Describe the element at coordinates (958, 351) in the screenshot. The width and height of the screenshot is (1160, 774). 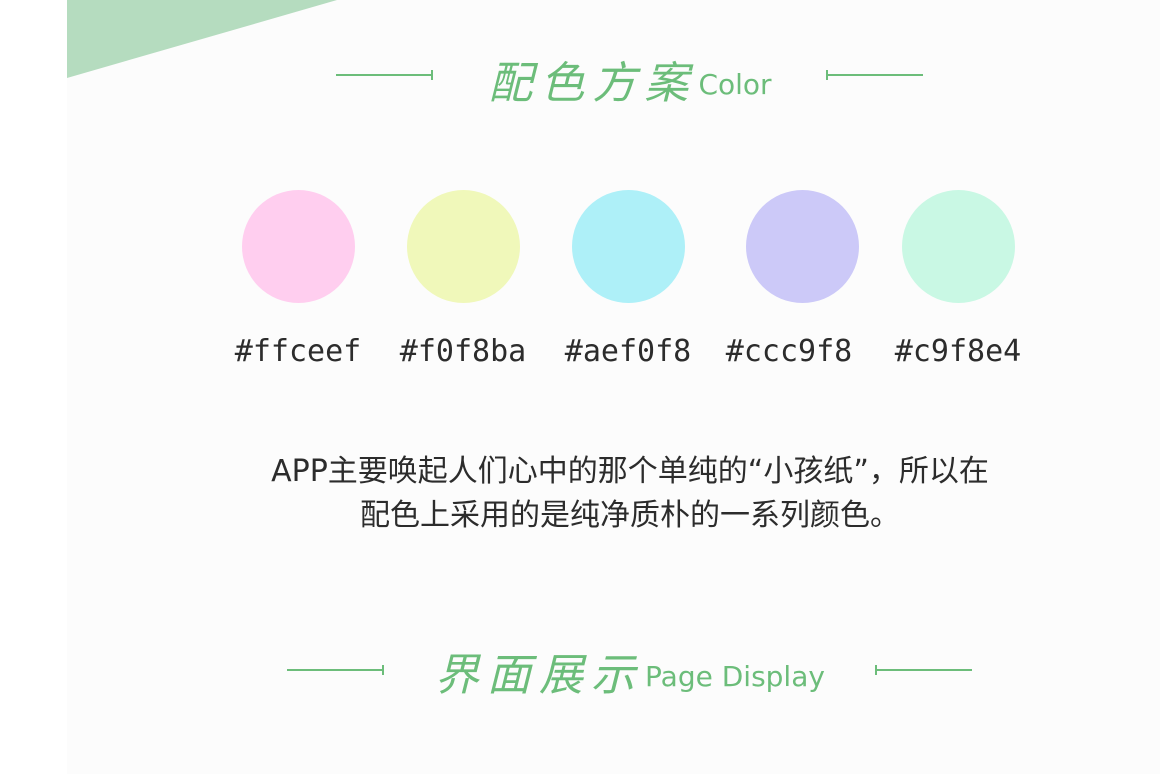
I see `hex-label: #c9f8e4` at that location.